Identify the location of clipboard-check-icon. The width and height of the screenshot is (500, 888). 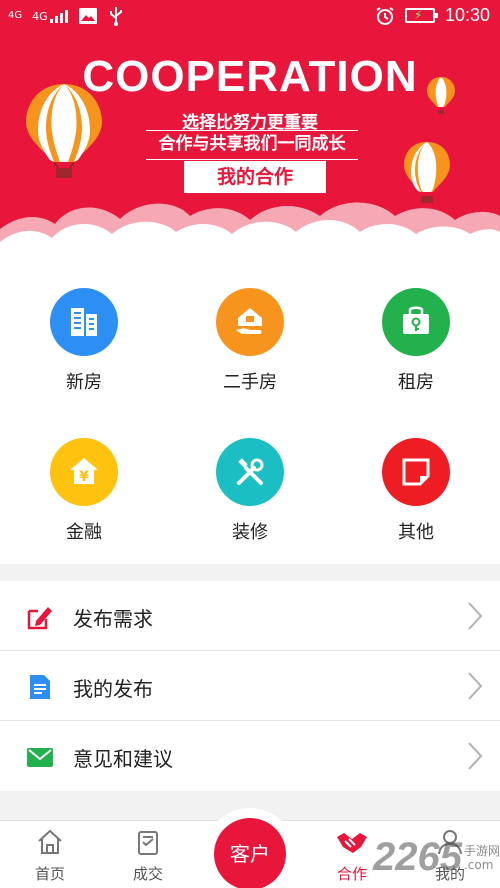
(148, 843).